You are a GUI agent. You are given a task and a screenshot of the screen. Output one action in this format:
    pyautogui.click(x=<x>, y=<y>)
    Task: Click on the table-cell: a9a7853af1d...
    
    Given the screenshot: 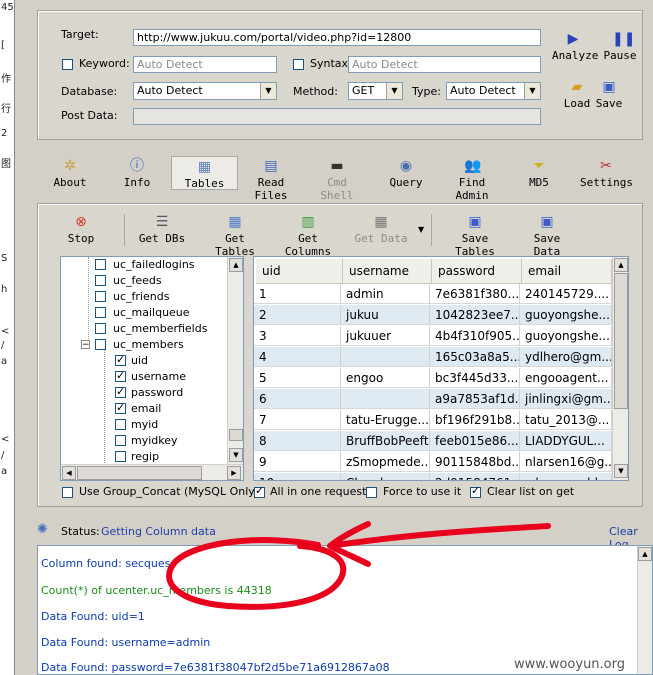 What is the action you would take?
    pyautogui.click(x=475, y=399)
    